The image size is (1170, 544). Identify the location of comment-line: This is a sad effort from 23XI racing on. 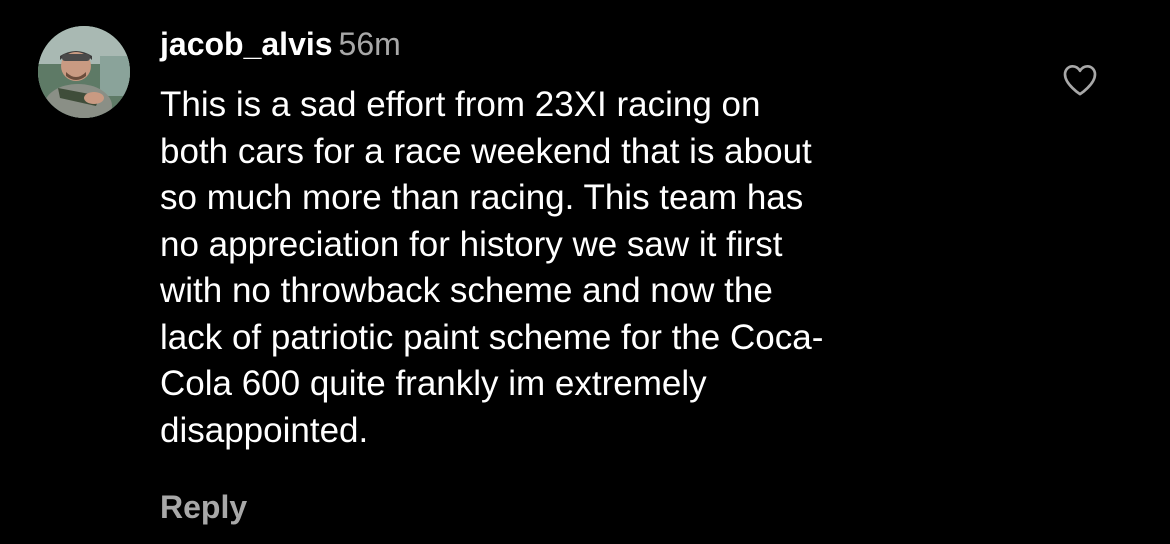
(460, 104).